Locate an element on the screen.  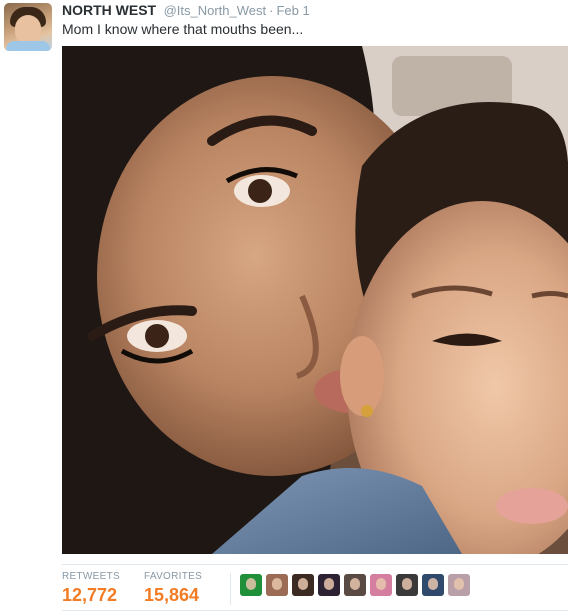
retweets-label: RETWEETS is located at coordinates (91, 576).